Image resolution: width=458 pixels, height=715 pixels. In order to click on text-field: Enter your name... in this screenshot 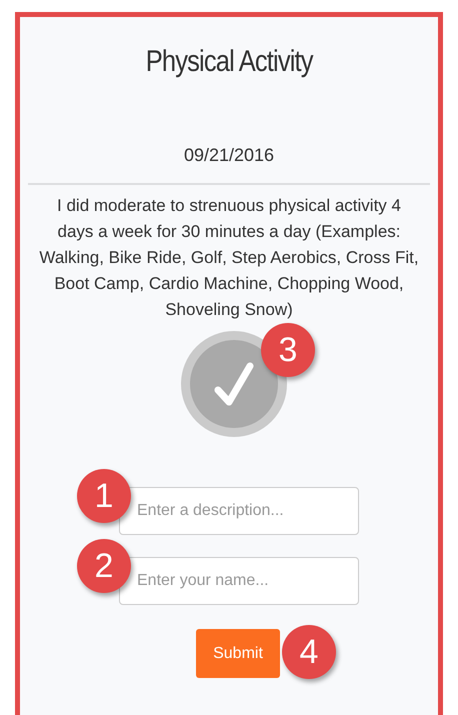, I will do `click(239, 581)`.